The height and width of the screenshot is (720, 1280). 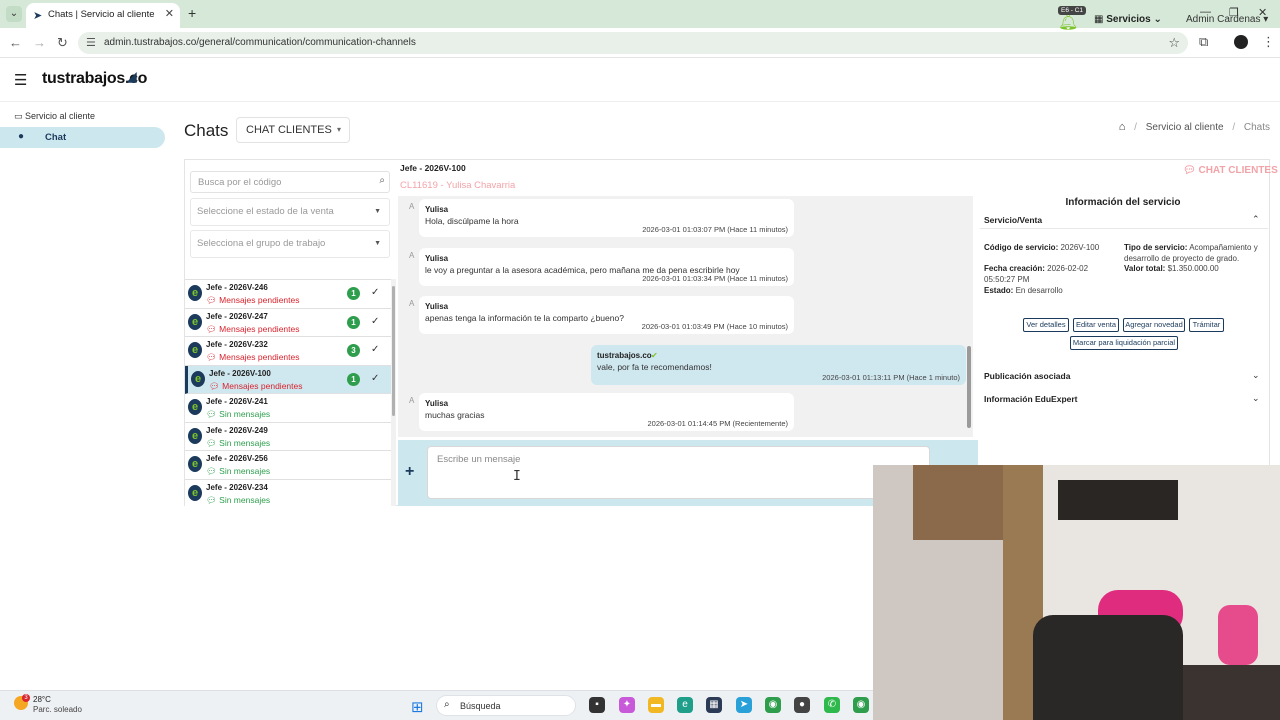 I want to click on home-icon: ⌂, so click(x=1122, y=127).